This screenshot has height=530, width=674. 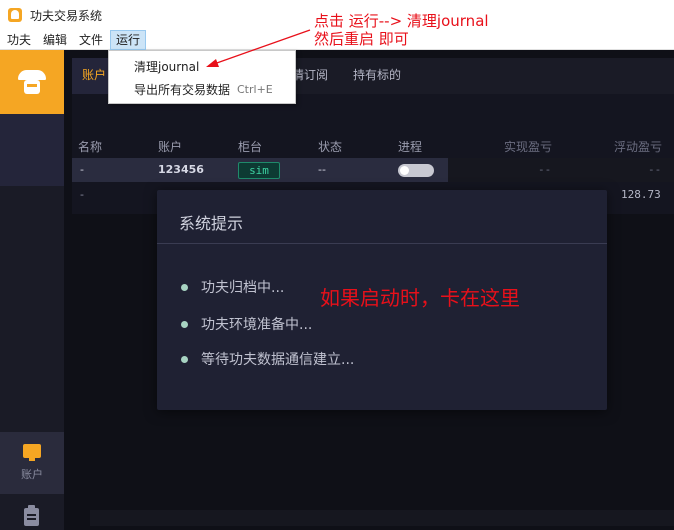 I want to click on cell-name: -, so click(x=82, y=169).